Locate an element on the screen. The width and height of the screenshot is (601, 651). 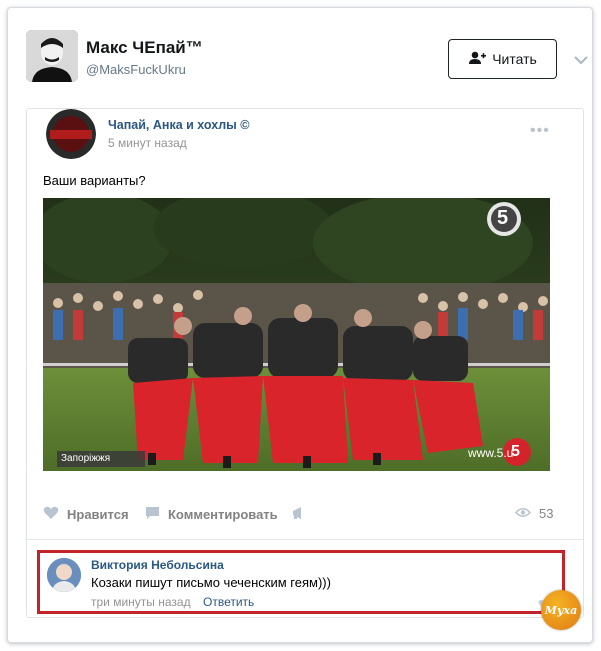
like-action: Нравится is located at coordinates (86, 514).